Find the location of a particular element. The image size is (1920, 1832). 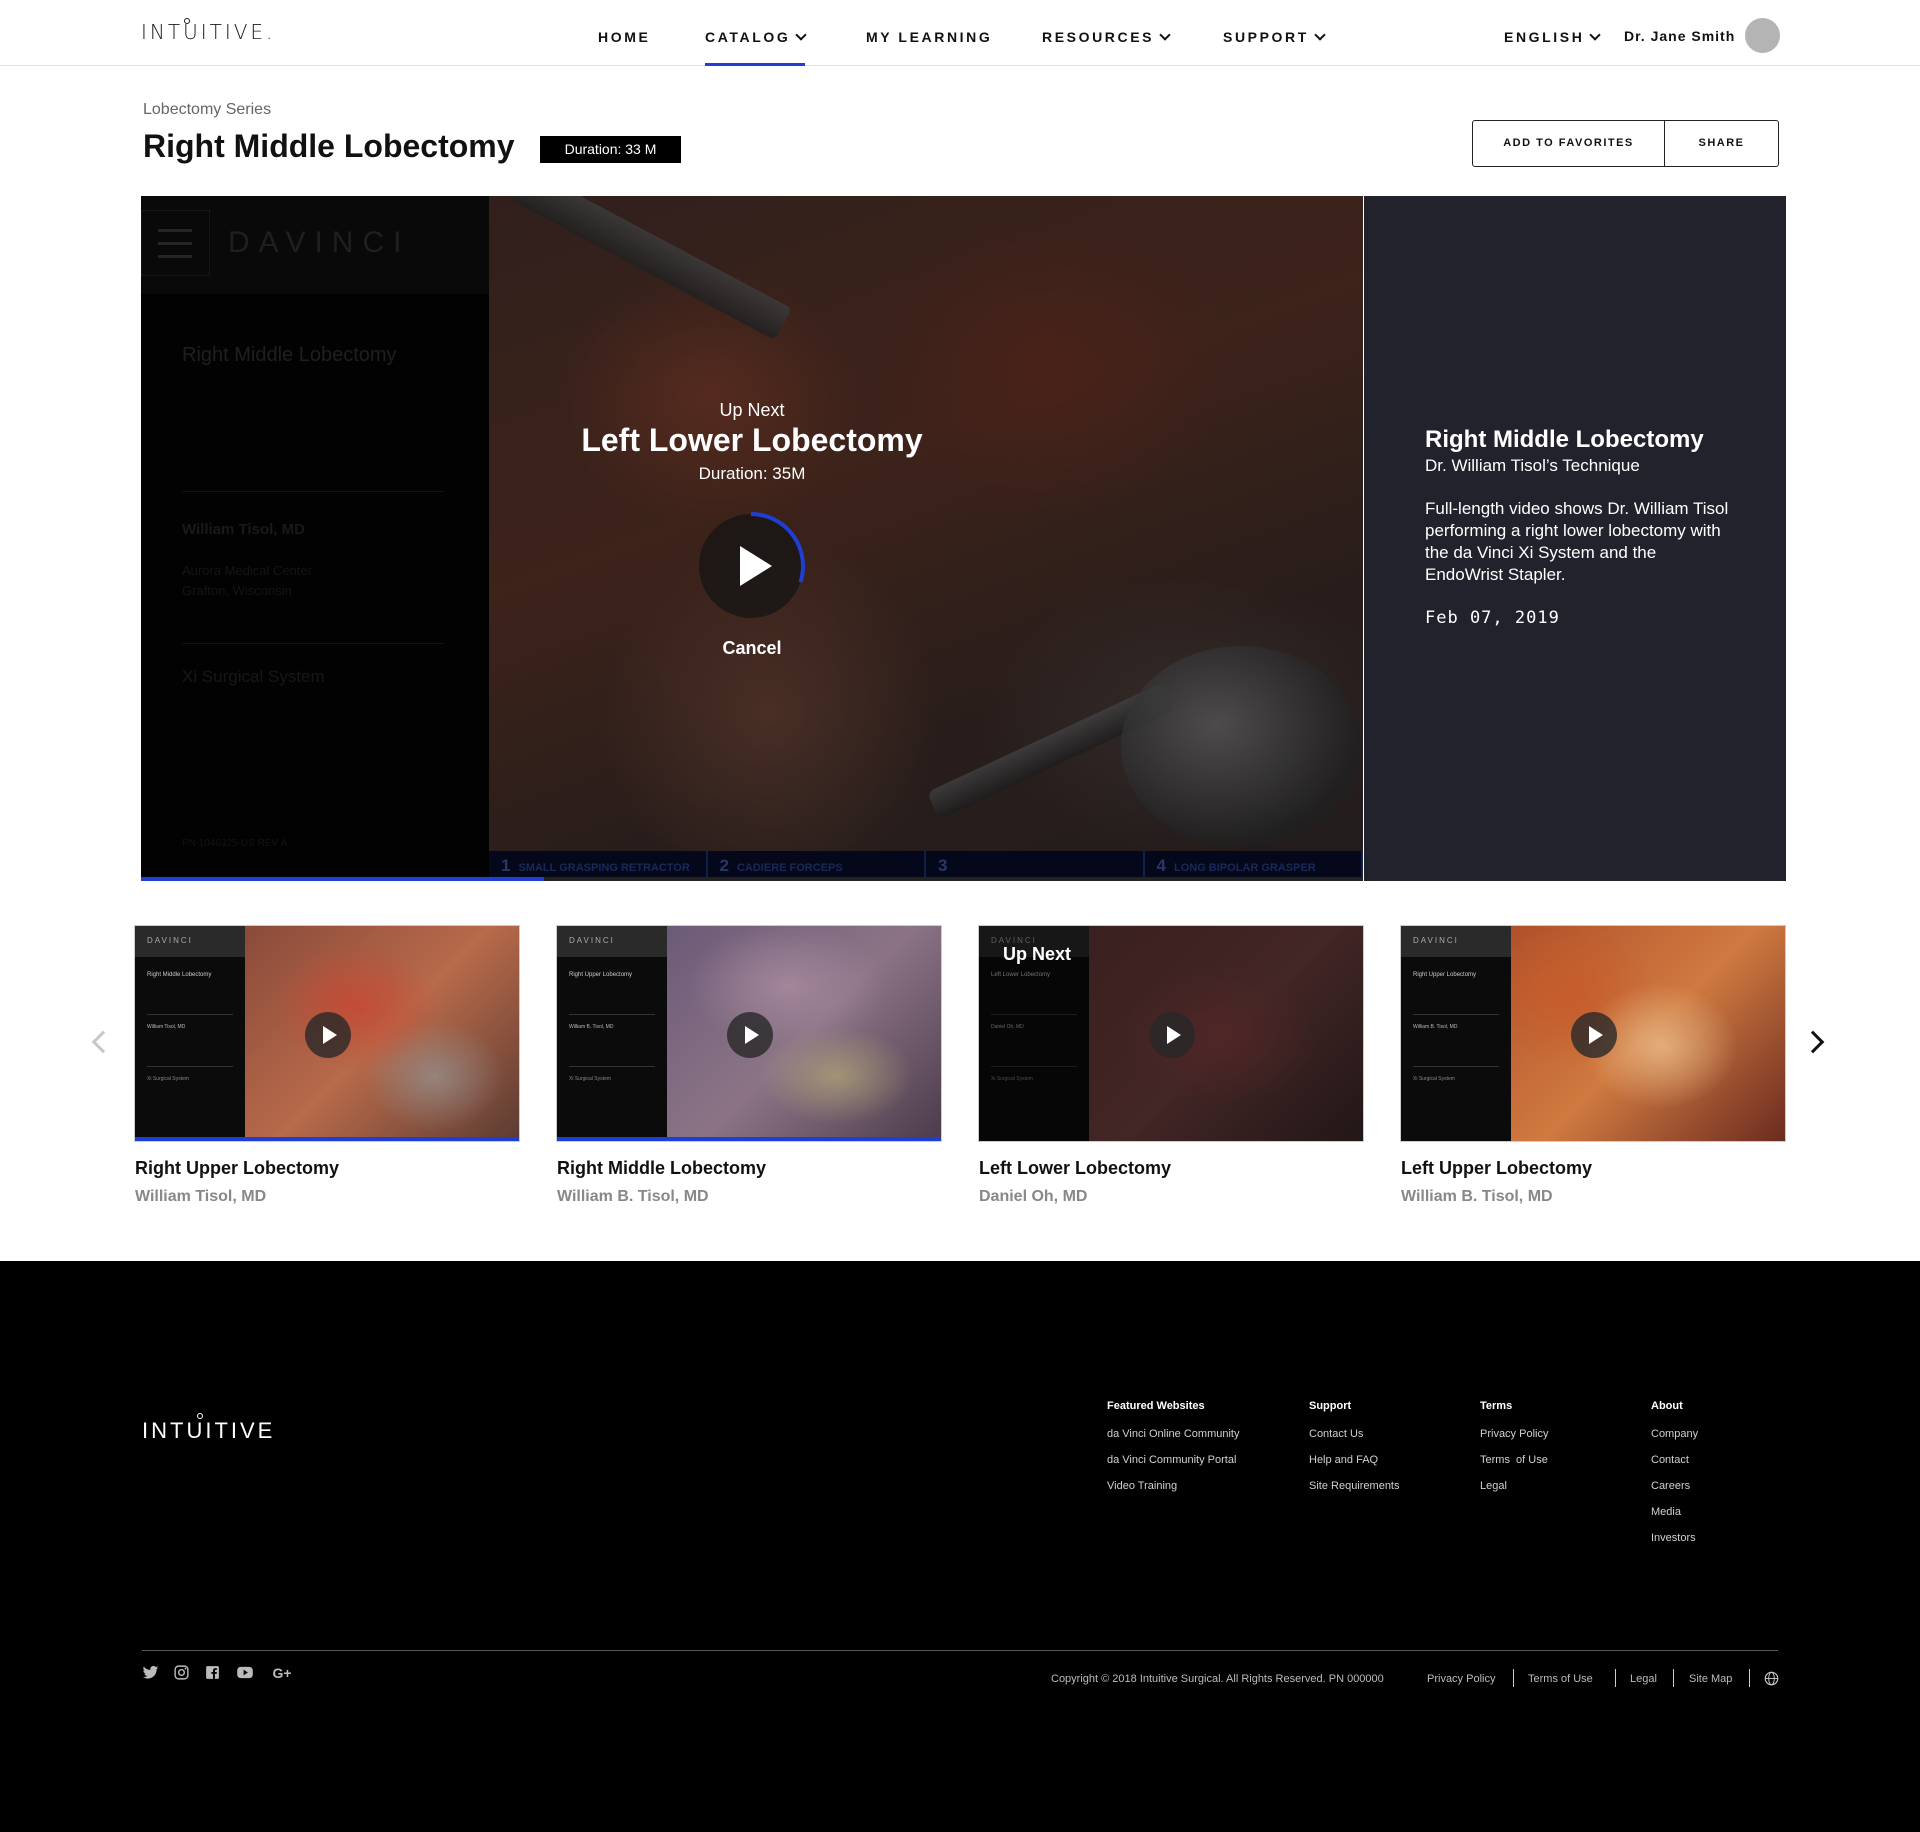

instagram-icon is located at coordinates (181, 1672).